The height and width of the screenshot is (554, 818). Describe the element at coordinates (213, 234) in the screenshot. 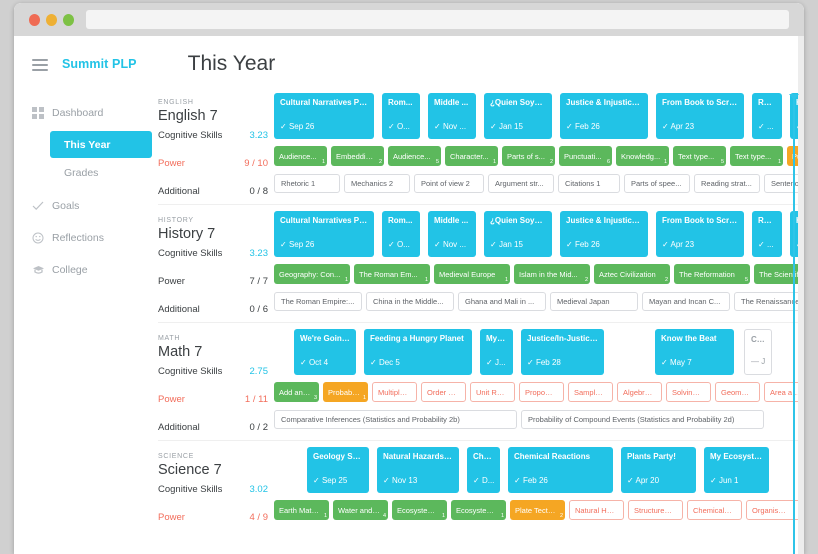

I see `subject-name: History 7` at that location.